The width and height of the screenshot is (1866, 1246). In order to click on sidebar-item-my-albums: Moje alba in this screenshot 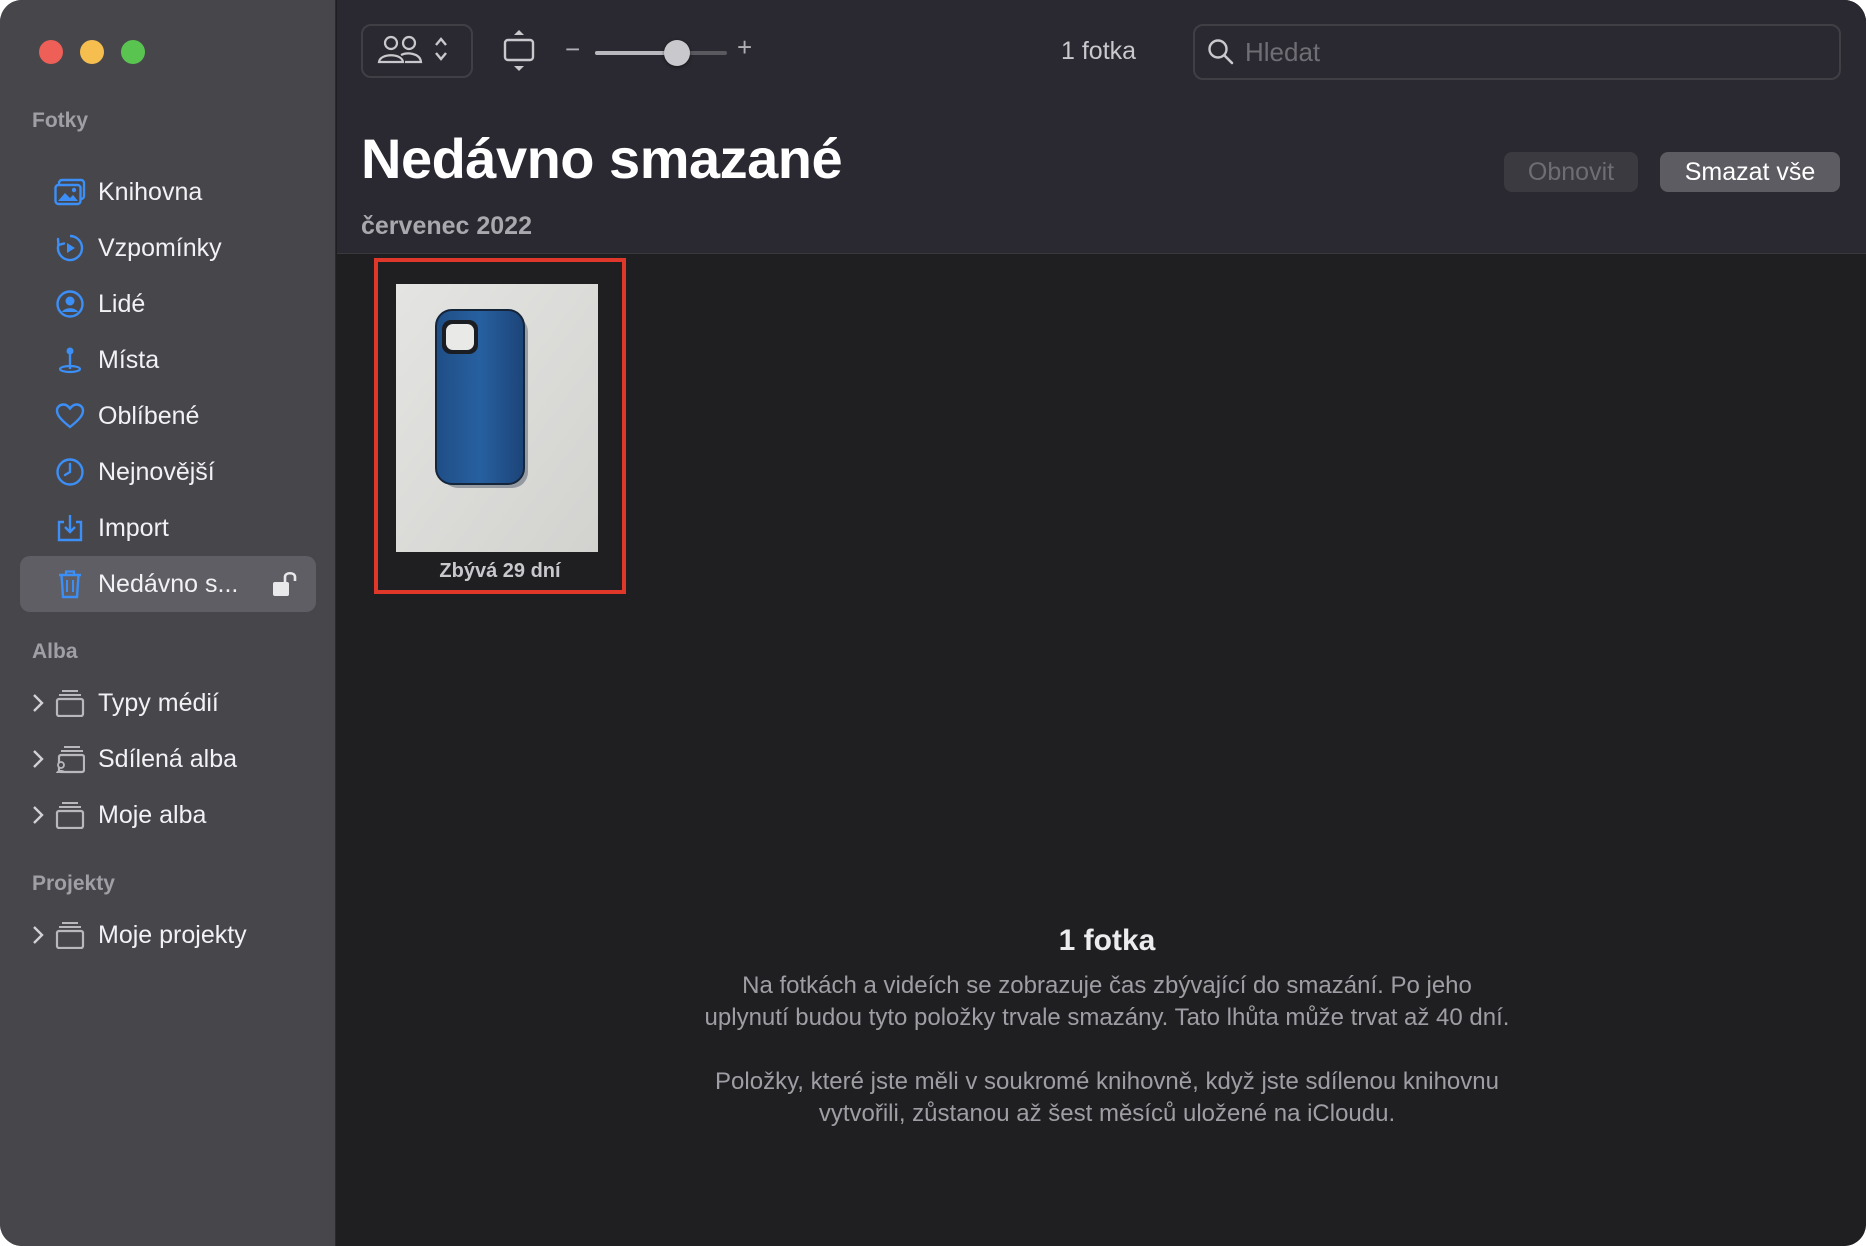, I will do `click(168, 815)`.